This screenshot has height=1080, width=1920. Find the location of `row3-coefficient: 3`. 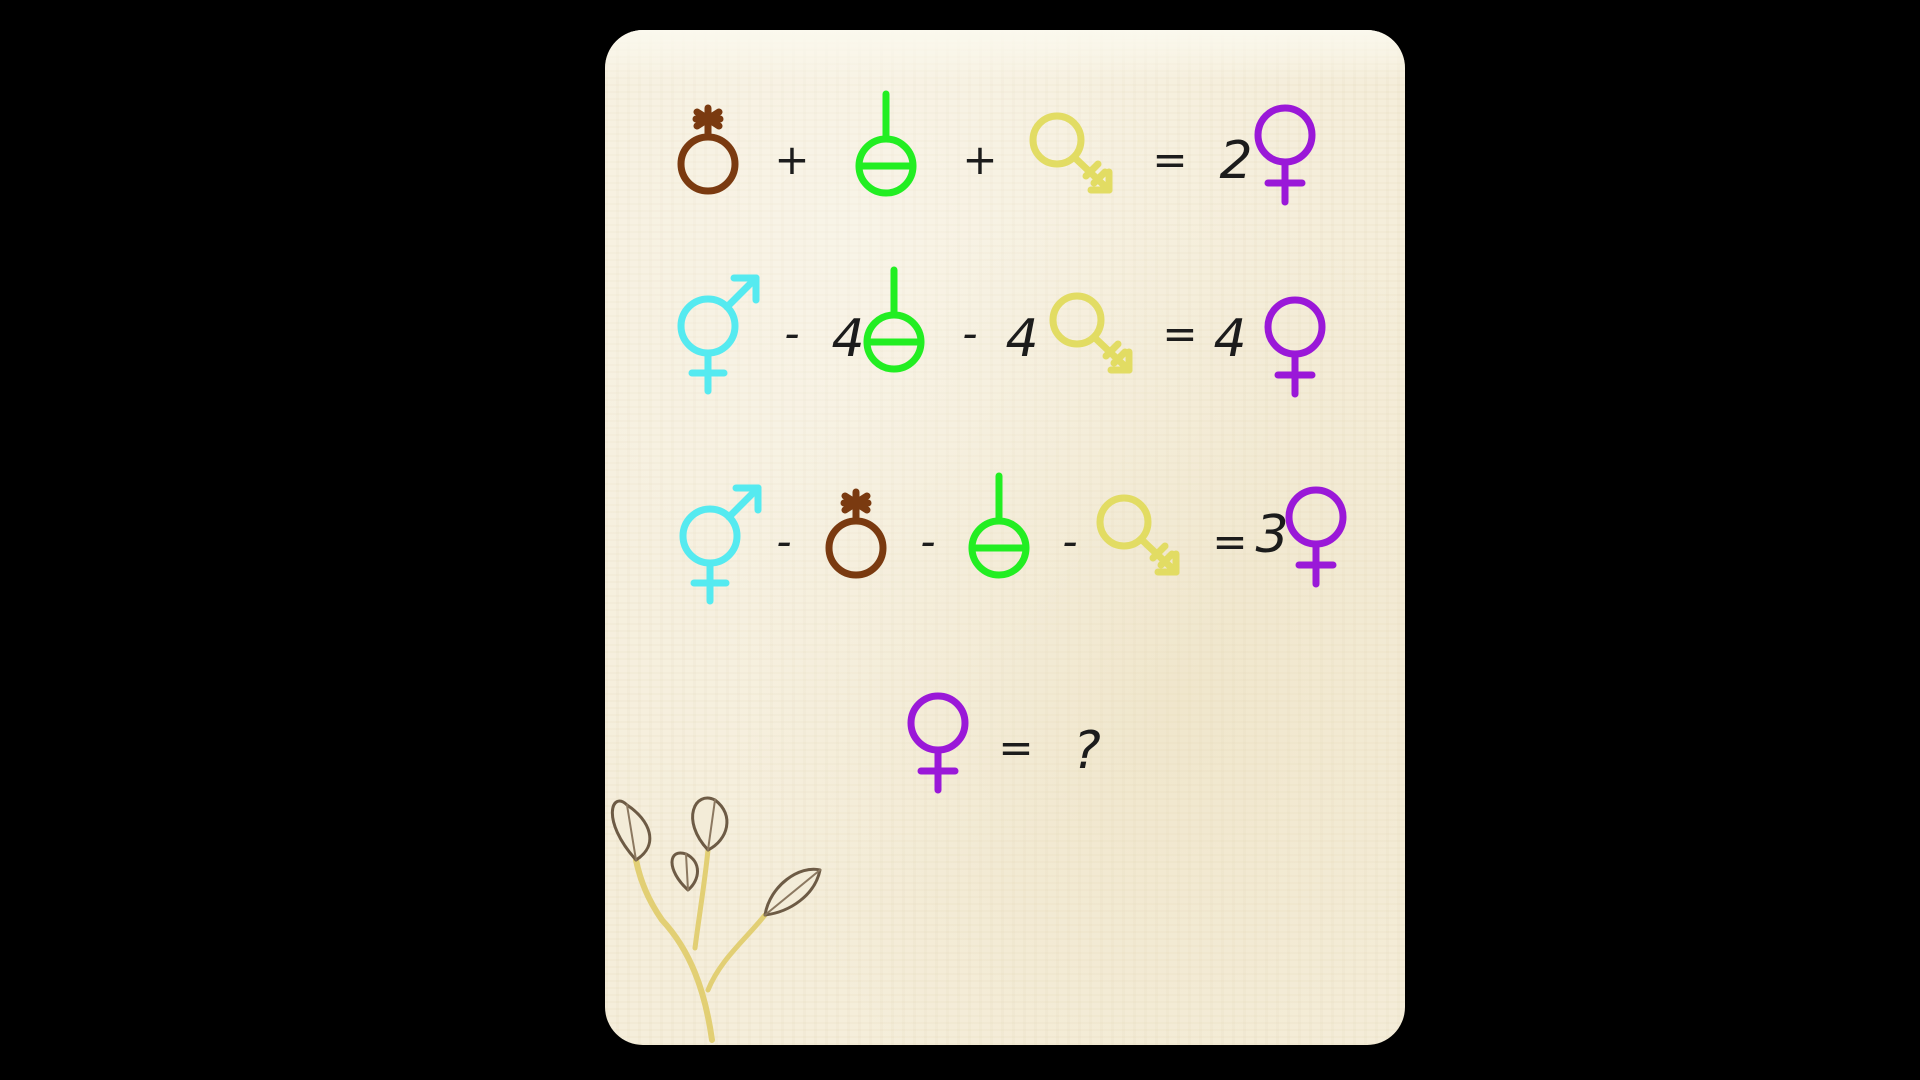

row3-coefficient: 3 is located at coordinates (1271, 535).